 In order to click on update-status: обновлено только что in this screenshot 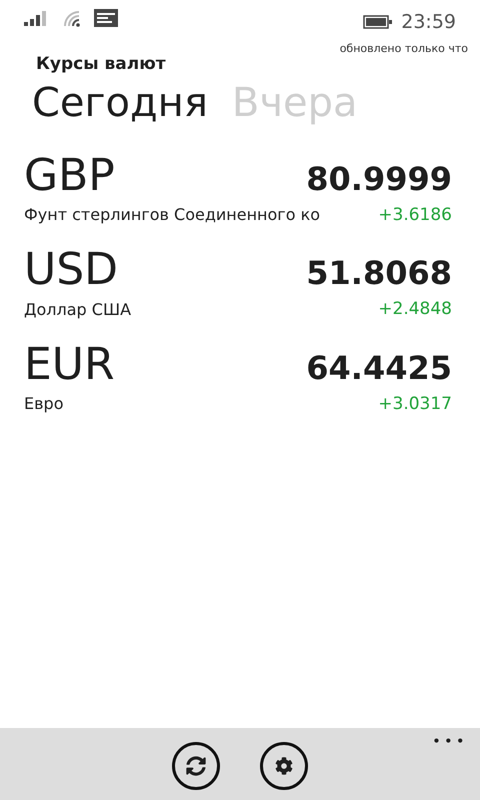, I will do `click(404, 48)`.